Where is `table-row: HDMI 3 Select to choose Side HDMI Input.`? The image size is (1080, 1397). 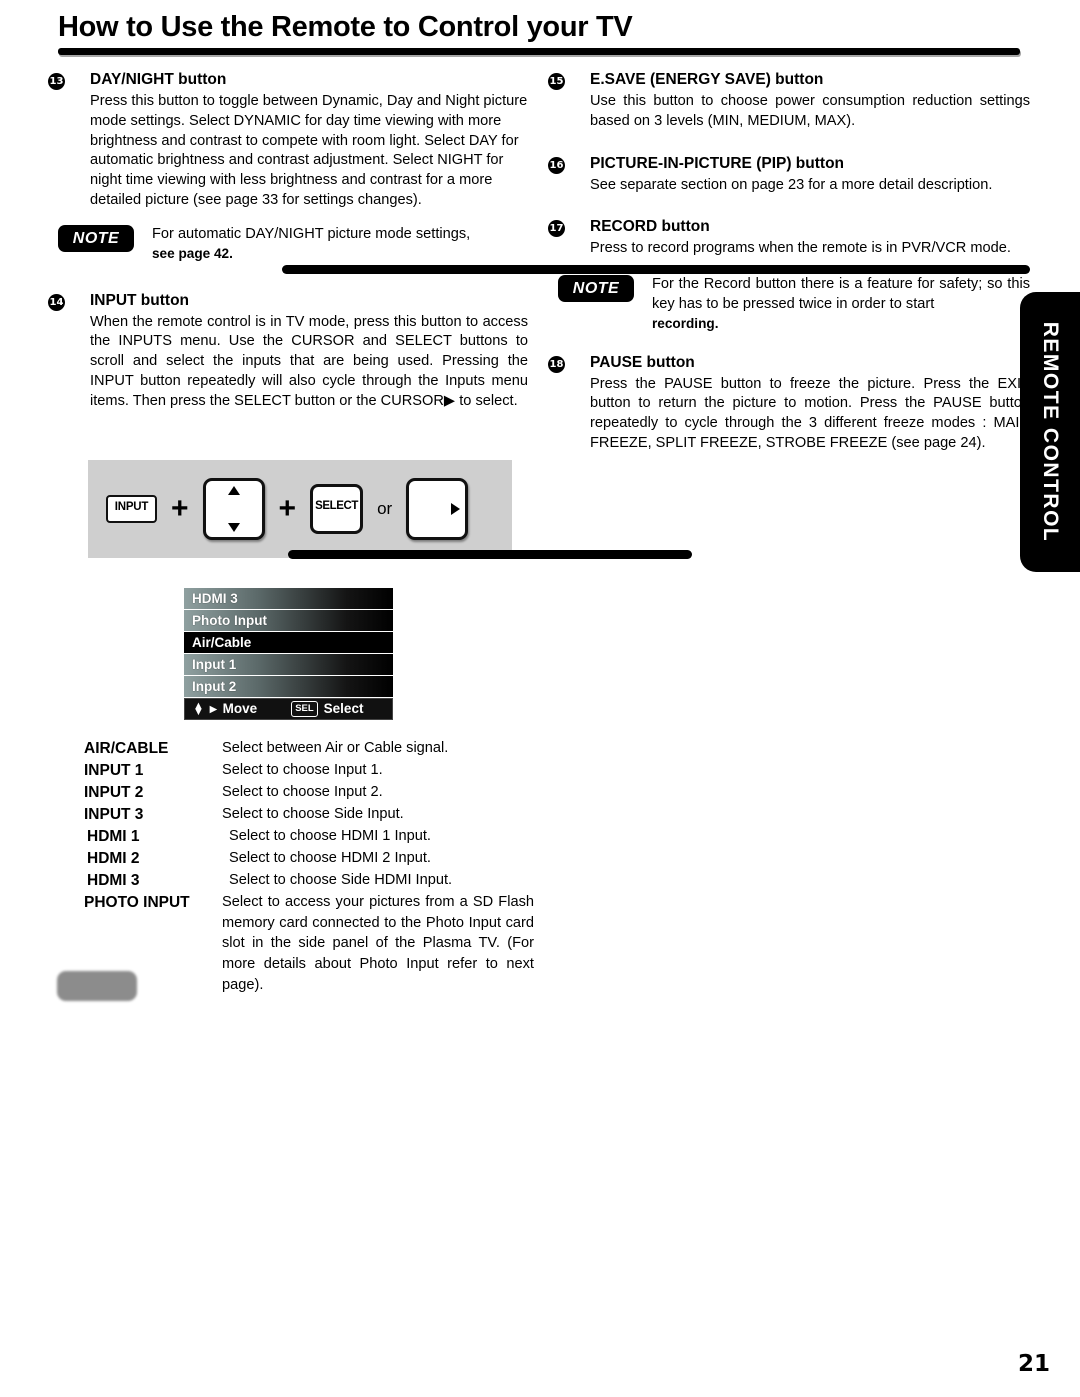
table-row: HDMI 3 Select to choose Side HDMI Input. is located at coordinates (309, 881).